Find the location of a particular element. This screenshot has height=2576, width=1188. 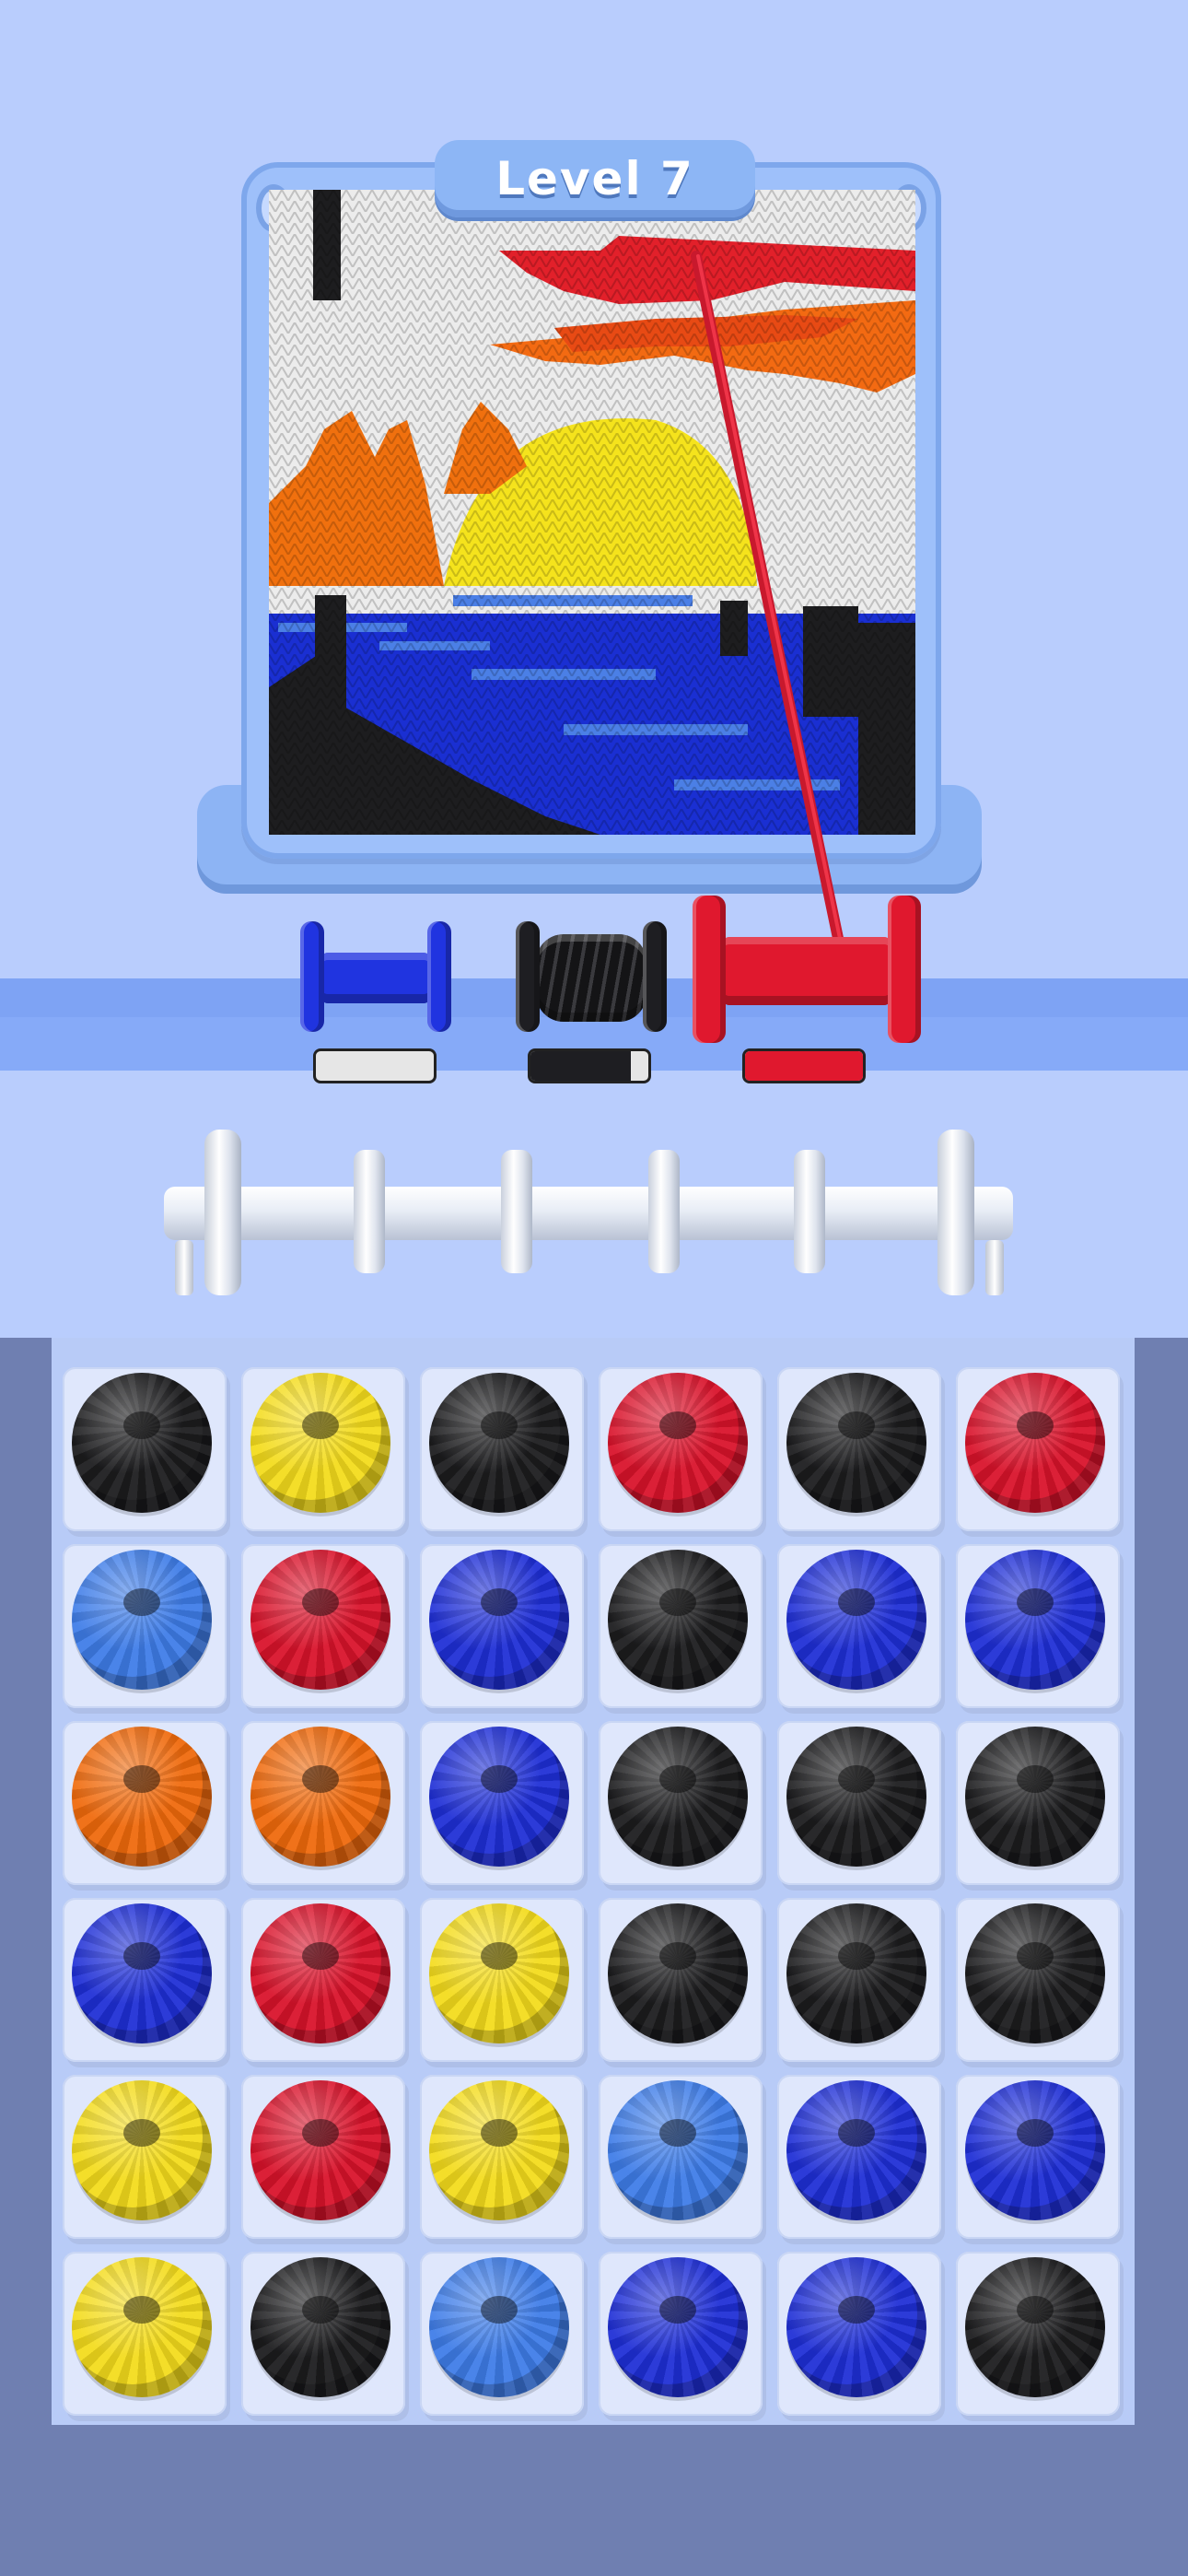

rod-leg-left is located at coordinates (184, 1267).